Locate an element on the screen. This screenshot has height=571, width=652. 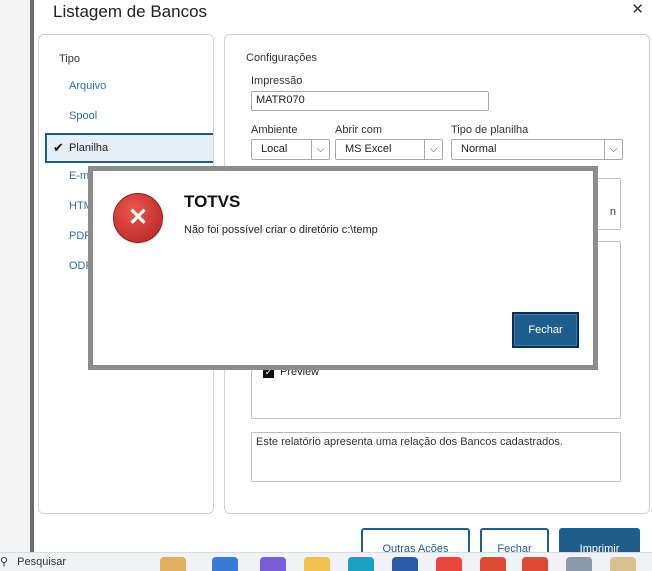
abrir-com-label: Abrir com is located at coordinates (359, 130).